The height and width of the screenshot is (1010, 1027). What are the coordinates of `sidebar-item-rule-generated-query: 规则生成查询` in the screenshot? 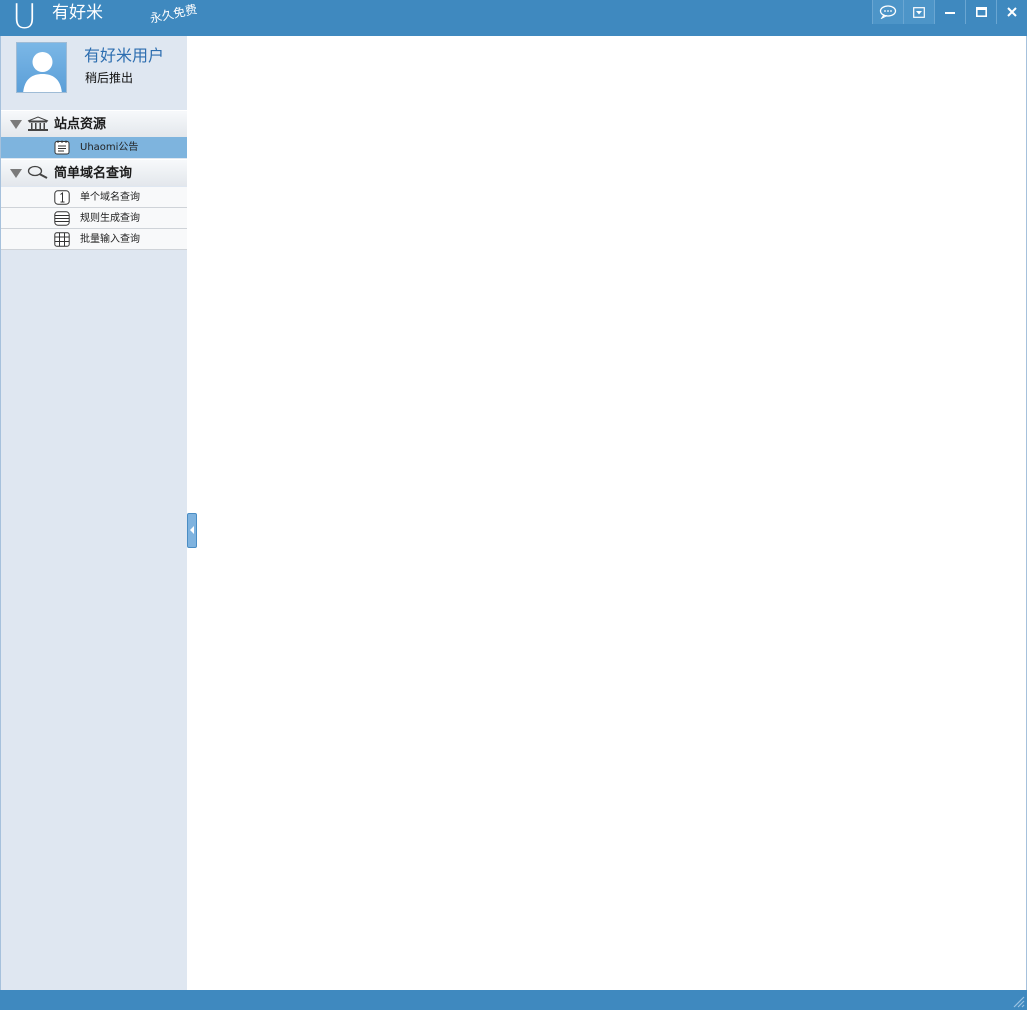 It's located at (94, 218).